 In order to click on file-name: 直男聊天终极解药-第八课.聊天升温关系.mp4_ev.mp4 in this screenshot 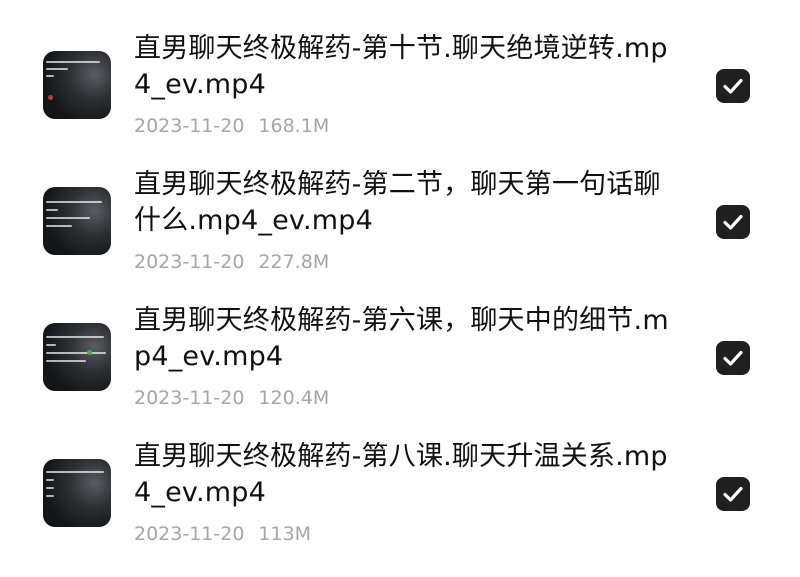, I will do `click(401, 474)`.